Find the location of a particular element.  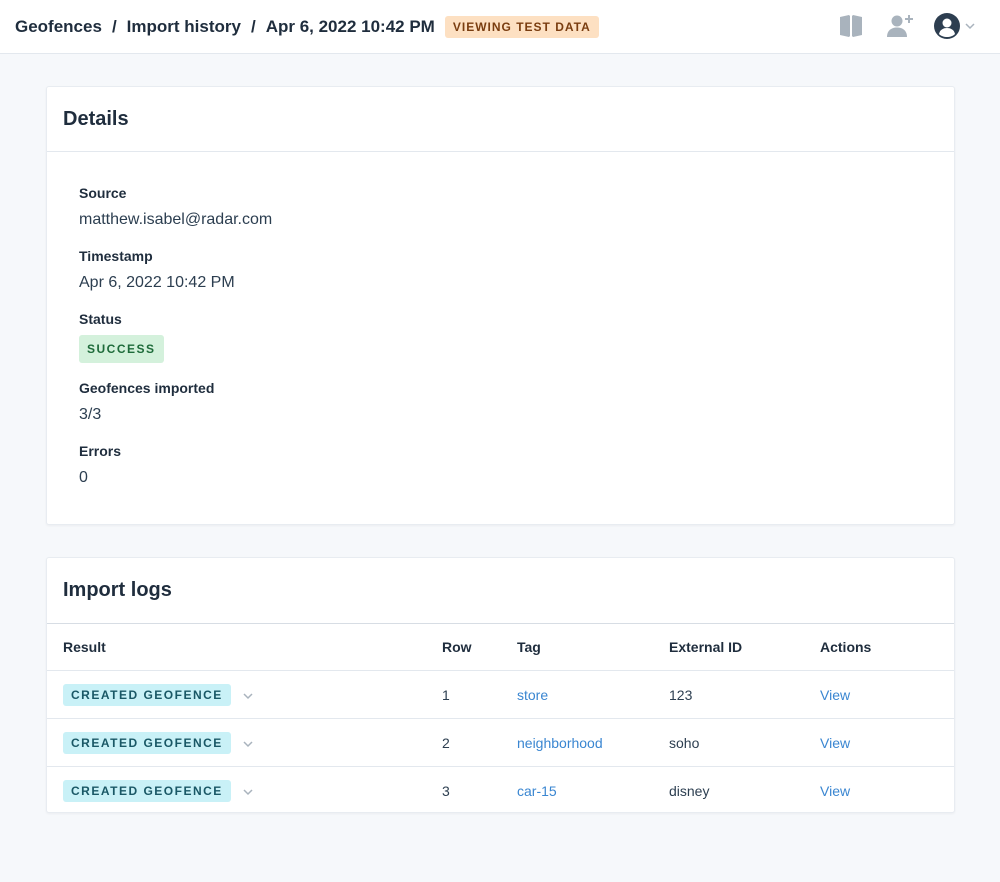

breadcrumb-import-history: Import history is located at coordinates (184, 27).